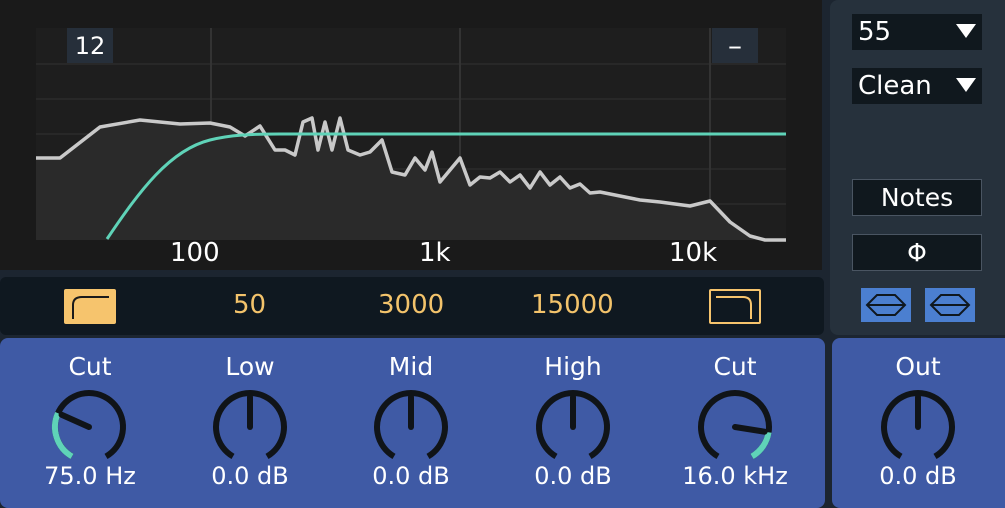 The image size is (1005, 508). Describe the element at coordinates (90, 306) in the screenshot. I see `low-cut-toggle-icon` at that location.